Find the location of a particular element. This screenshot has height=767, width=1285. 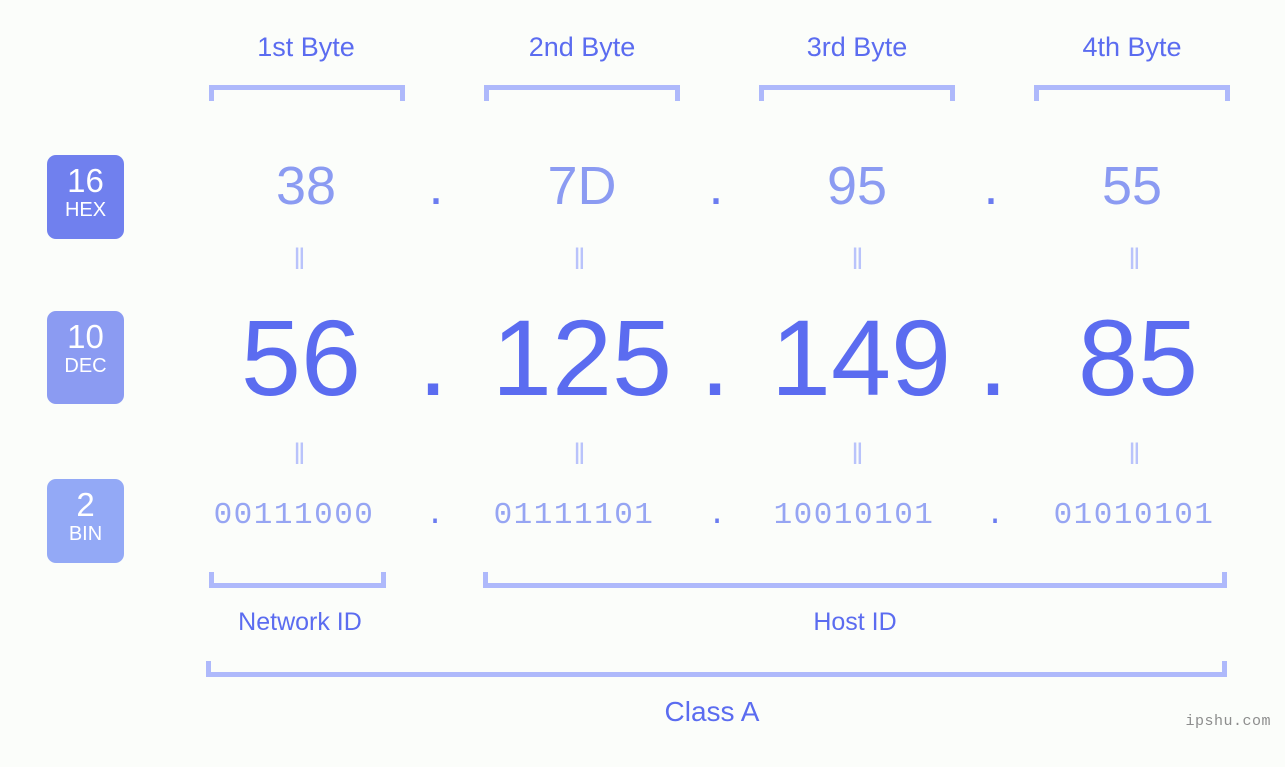

dec-value-byte-1: 56 is located at coordinates (301, 357).